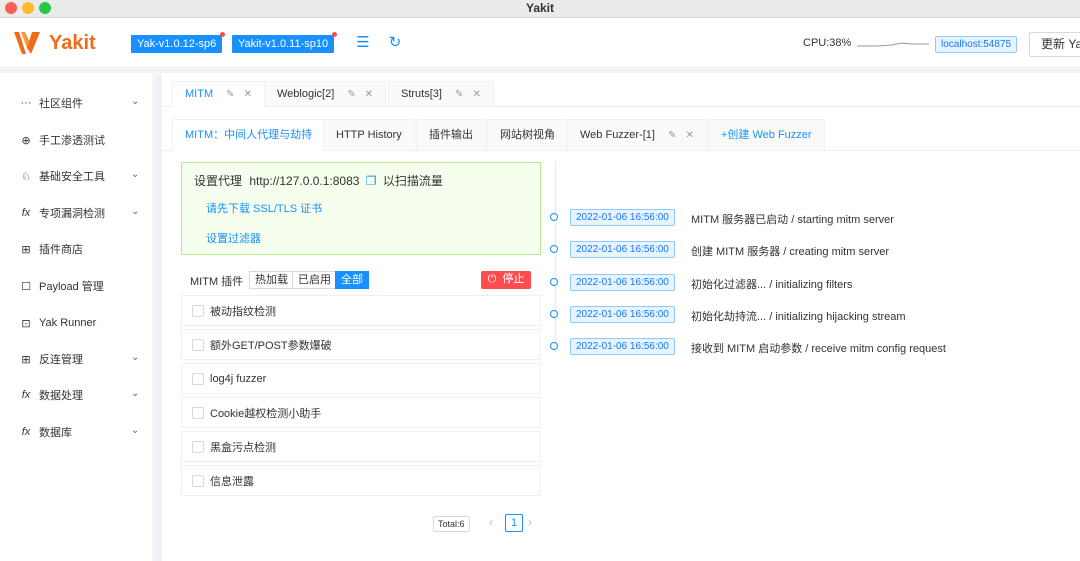 The width and height of the screenshot is (1080, 561). What do you see at coordinates (61, 360) in the screenshot?
I see `sidebar-item-label: 反连管理` at bounding box center [61, 360].